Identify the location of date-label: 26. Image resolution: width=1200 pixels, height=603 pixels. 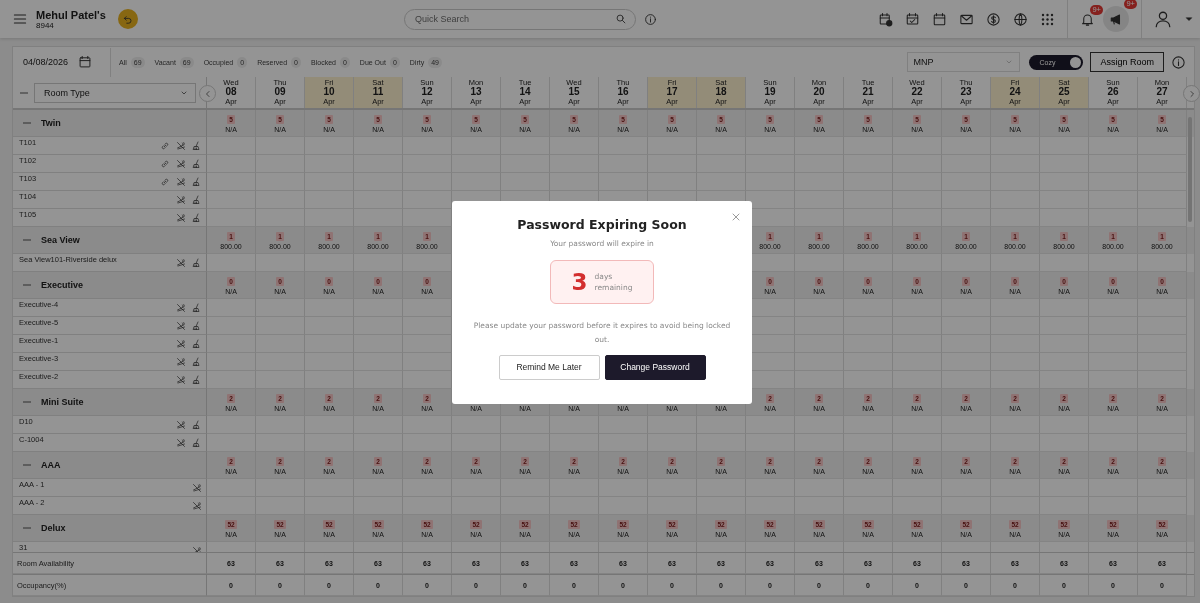
(1113, 92).